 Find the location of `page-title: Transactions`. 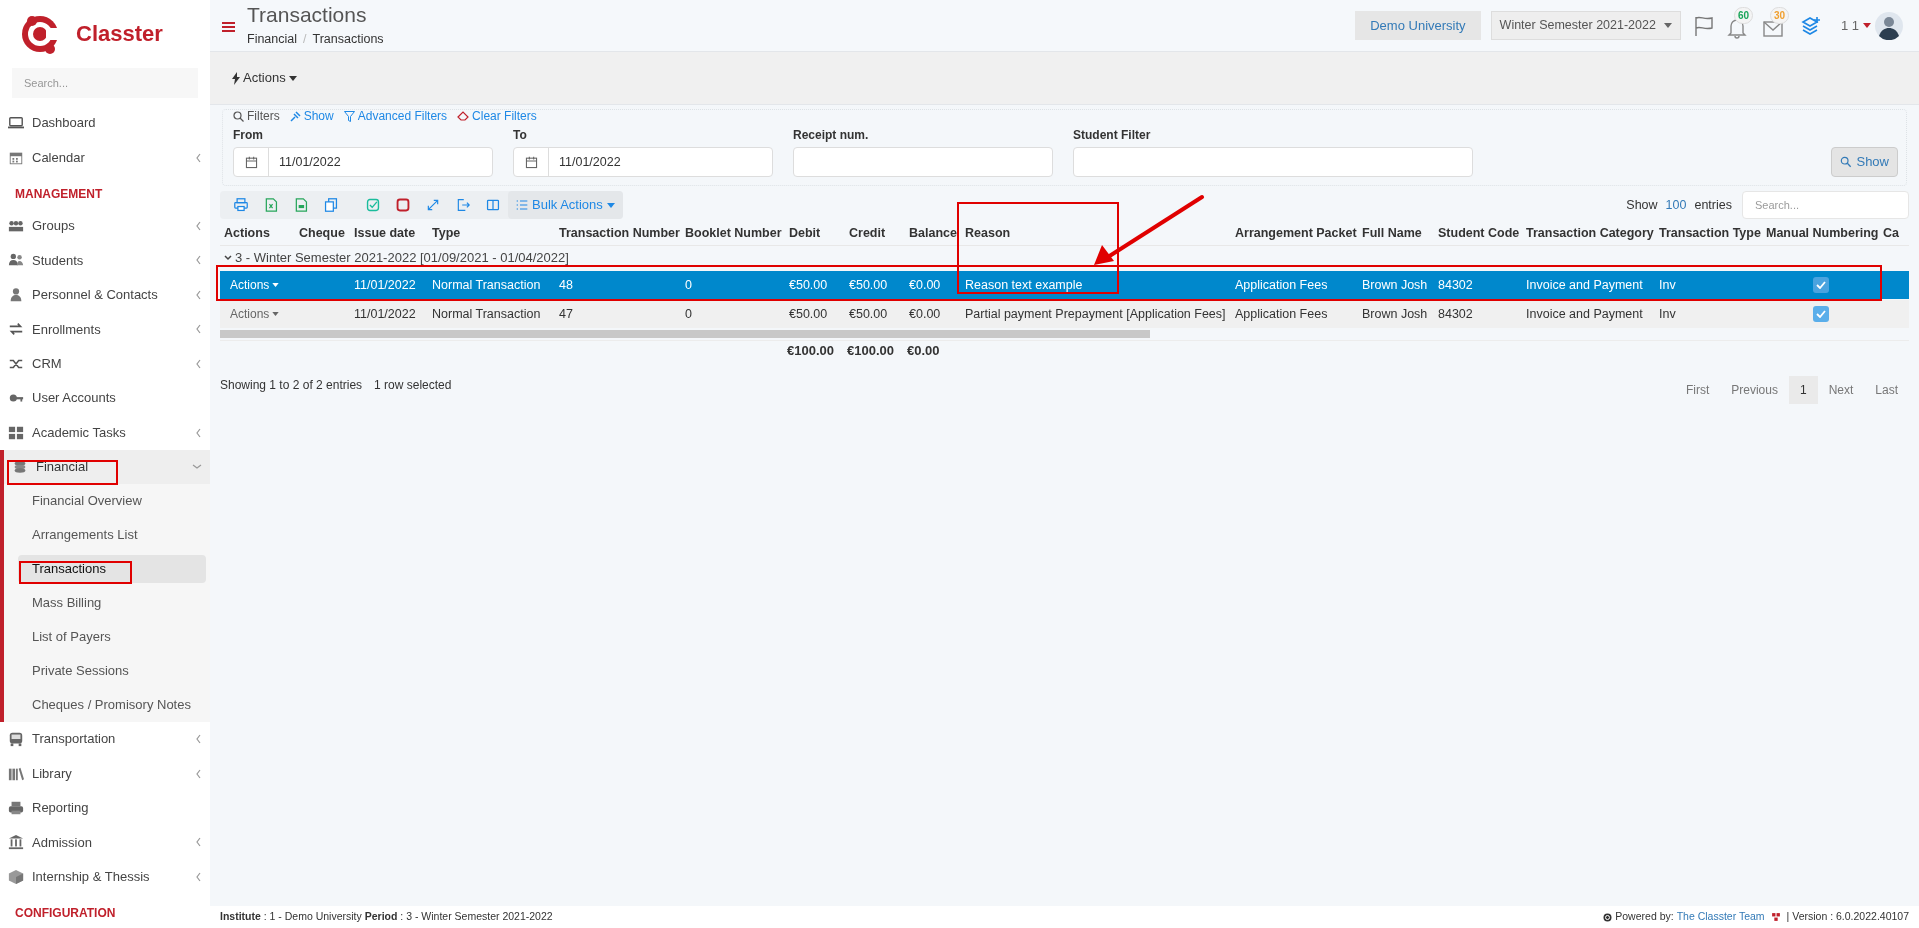

page-title: Transactions is located at coordinates (307, 14).